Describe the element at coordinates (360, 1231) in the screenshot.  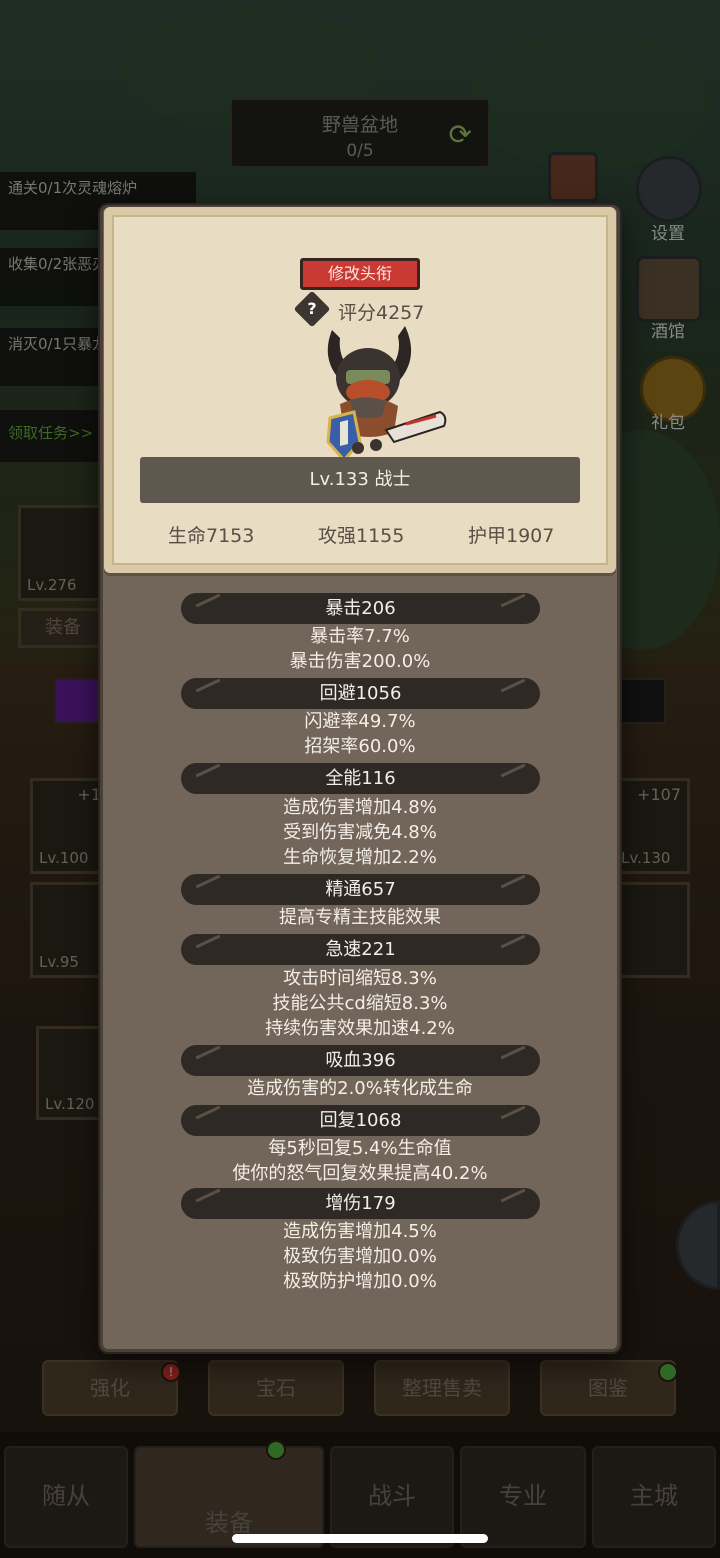
I see `detail-line: 造成伤害增加4.5%` at that location.